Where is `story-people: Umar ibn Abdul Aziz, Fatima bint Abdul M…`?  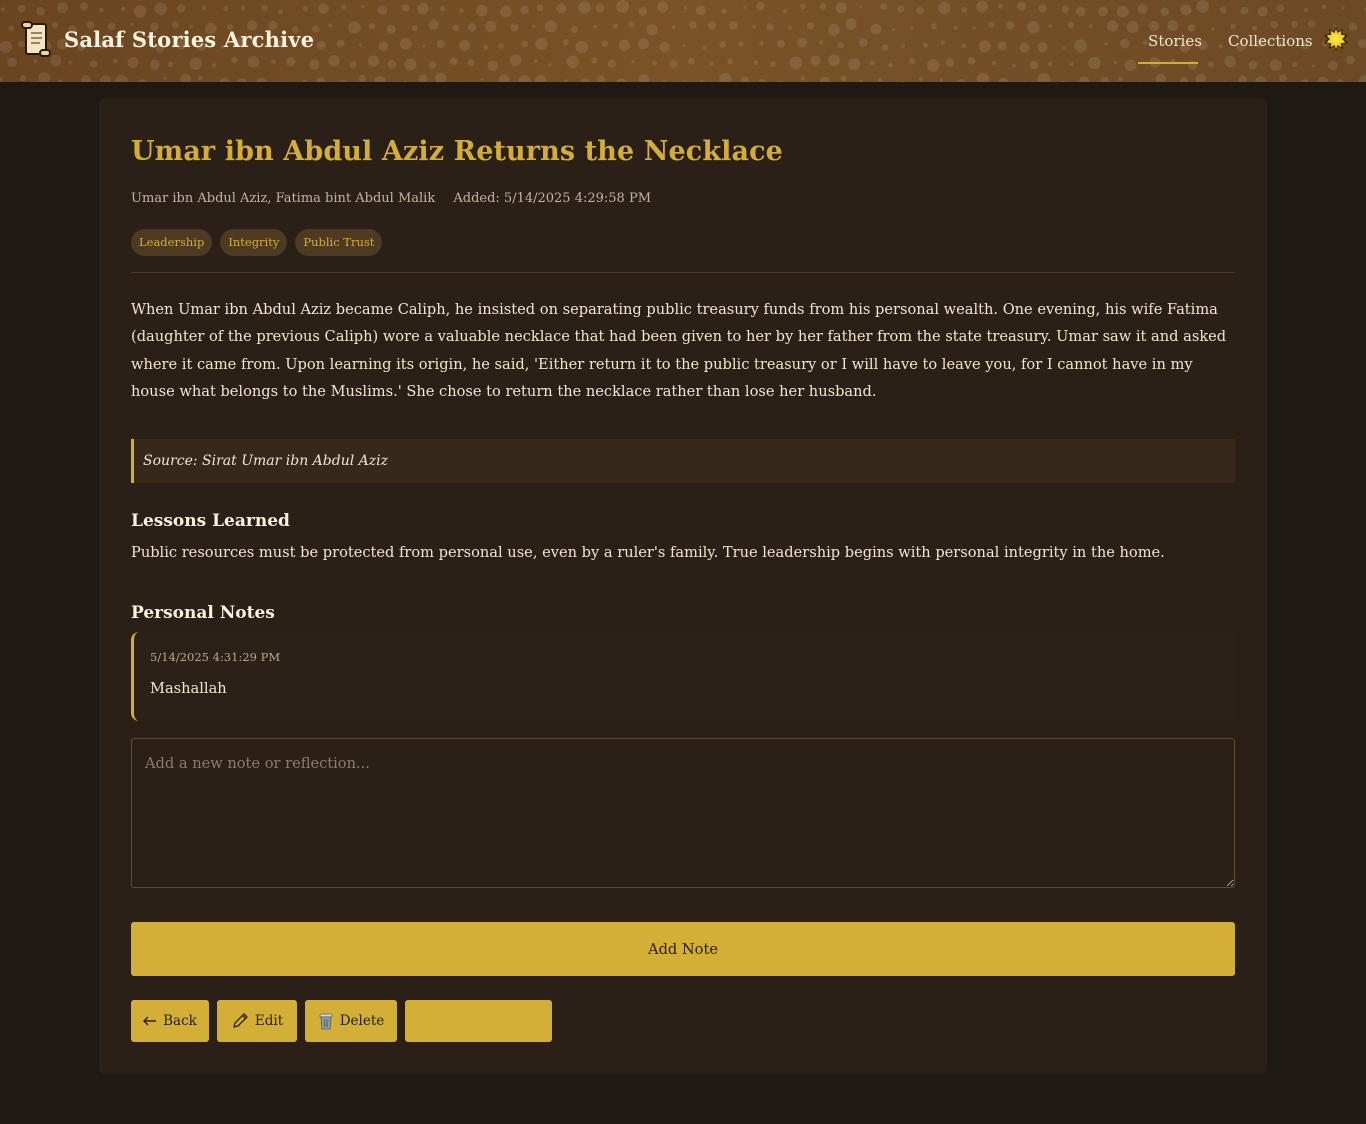 story-people: Umar ibn Abdul Aziz, Fatima bint Abdul M… is located at coordinates (283, 198).